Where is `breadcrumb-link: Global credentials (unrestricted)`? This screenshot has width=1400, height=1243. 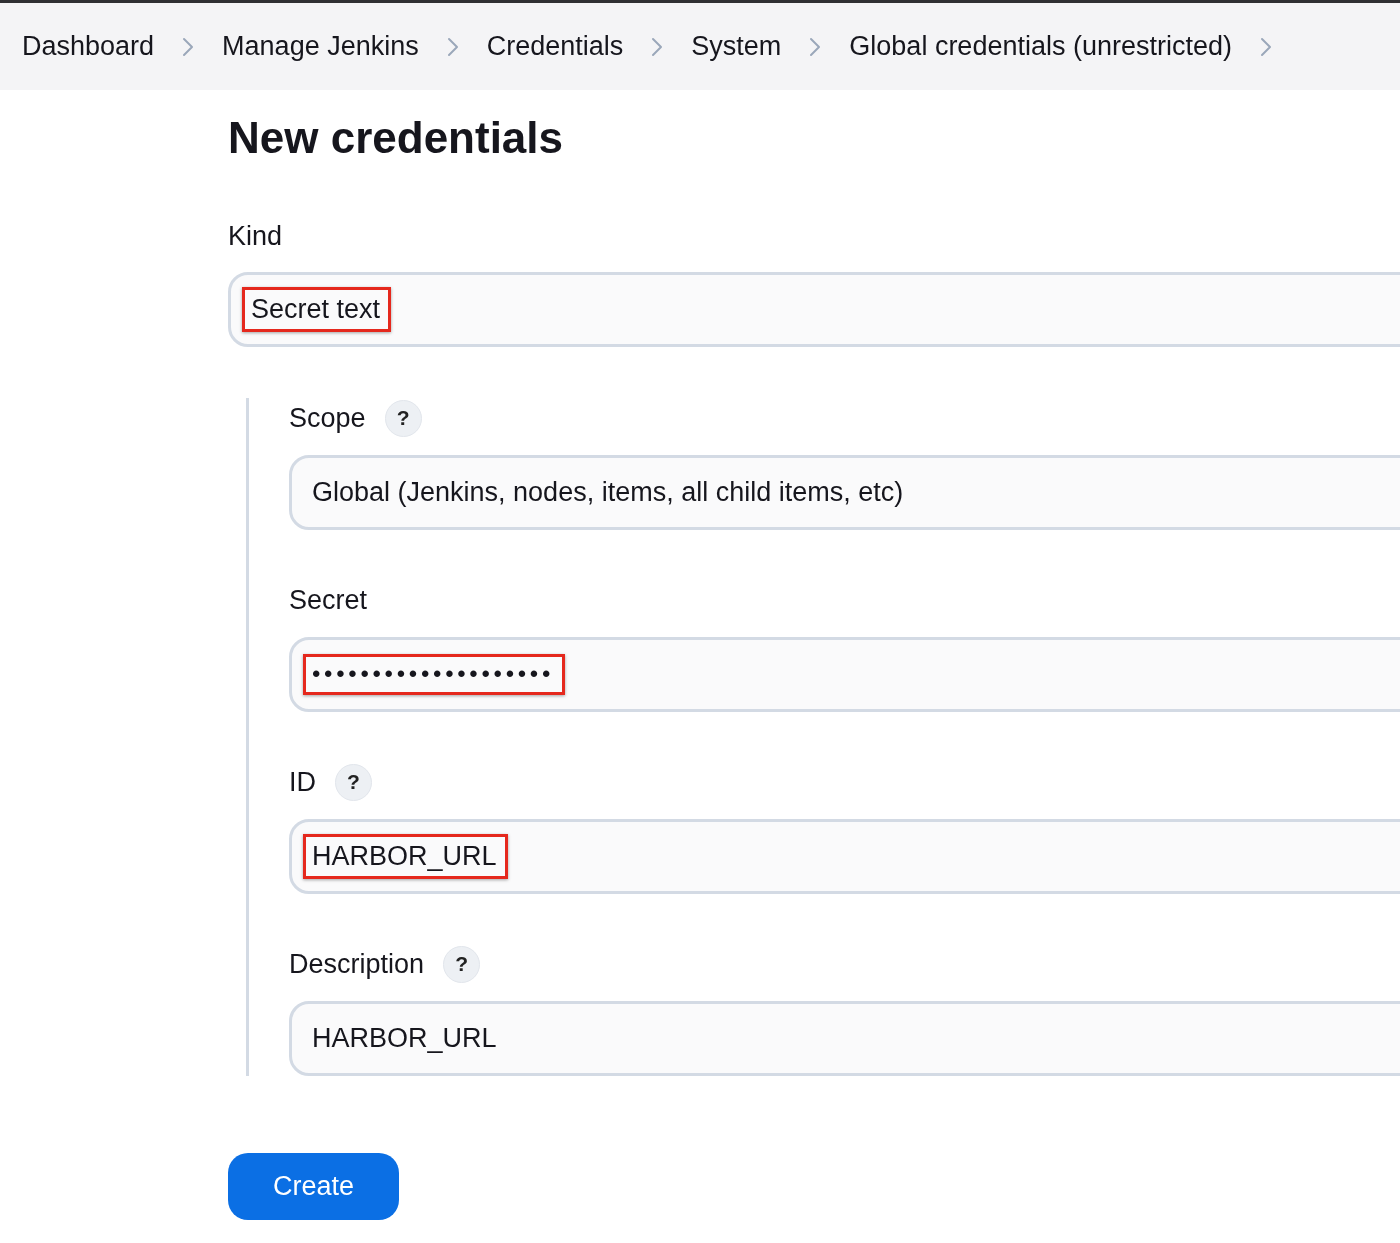
breadcrumb-link: Global credentials (unrestricted) is located at coordinates (1040, 46).